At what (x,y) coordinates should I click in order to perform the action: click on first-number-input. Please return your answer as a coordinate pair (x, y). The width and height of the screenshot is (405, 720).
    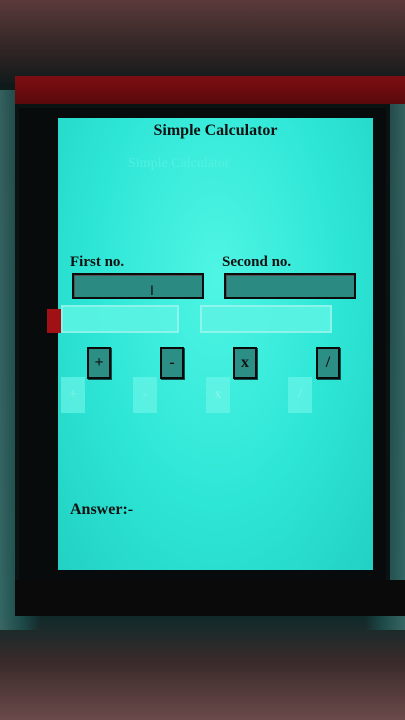
    Looking at the image, I should click on (138, 286).